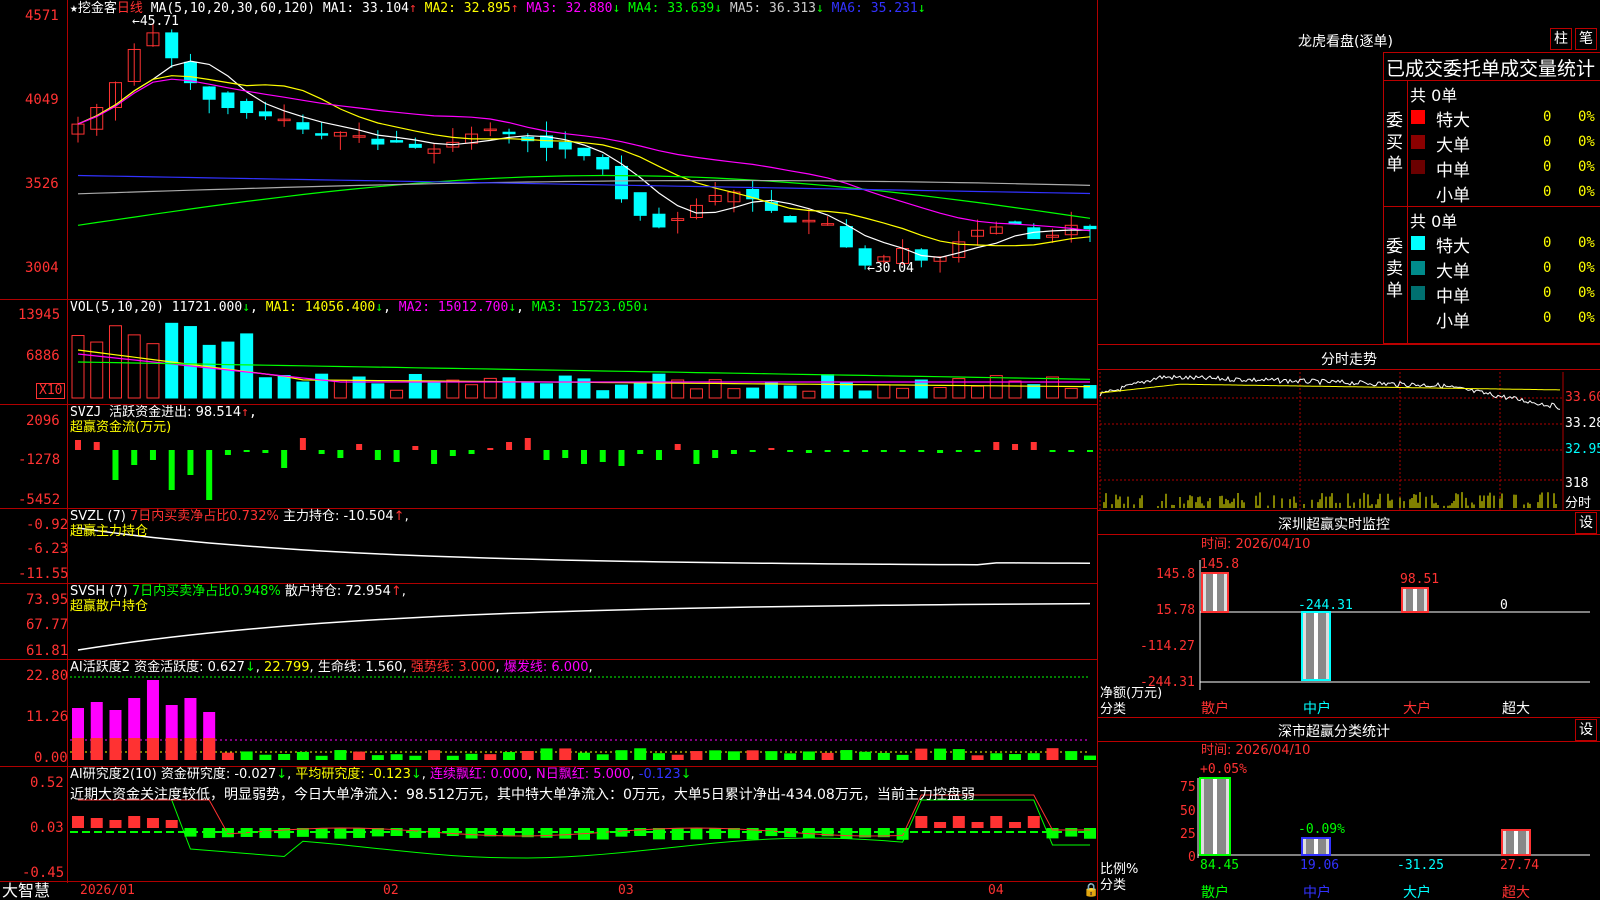 The width and height of the screenshot is (1600, 900). Describe the element at coordinates (1091, 891) in the screenshot. I see `lock-icon: 🔒` at that location.